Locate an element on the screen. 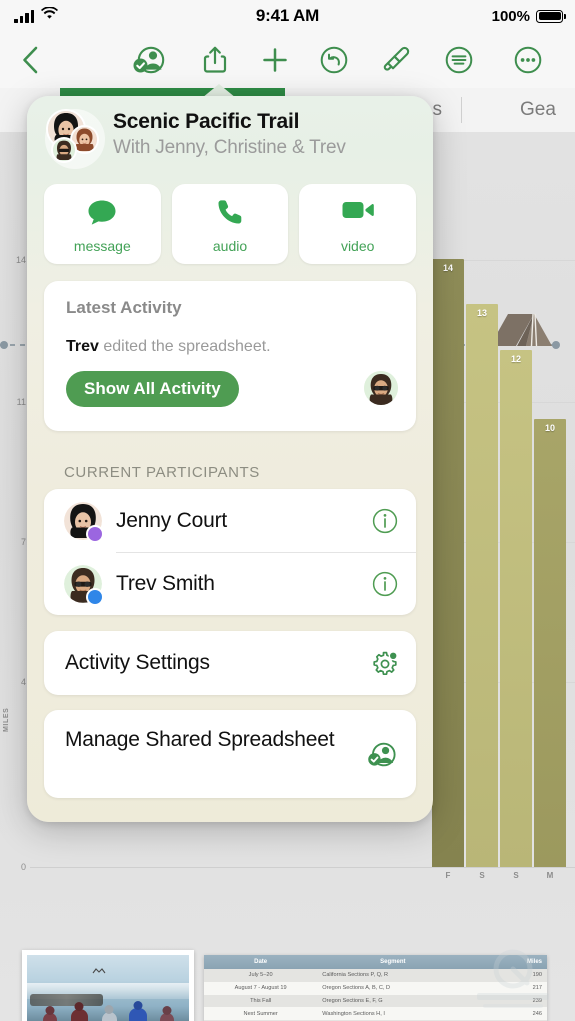 The height and width of the screenshot is (1021, 575). quick-actions: message audio video is located at coordinates (230, 224).